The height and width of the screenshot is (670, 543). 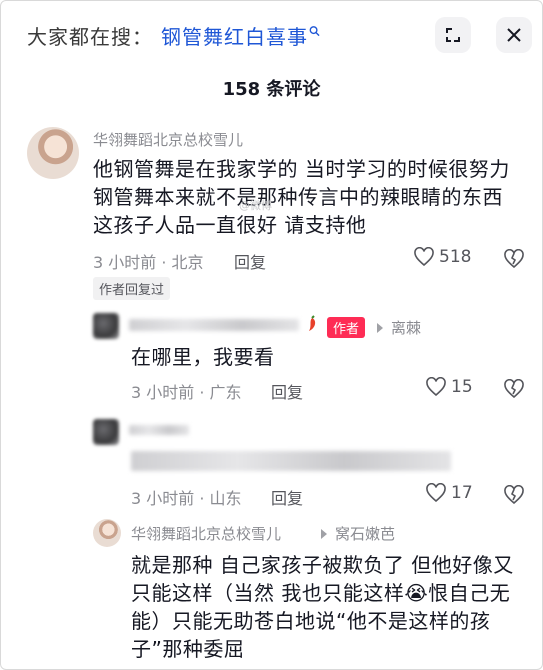 I want to click on watermark: @微博, so click(x=255, y=205).